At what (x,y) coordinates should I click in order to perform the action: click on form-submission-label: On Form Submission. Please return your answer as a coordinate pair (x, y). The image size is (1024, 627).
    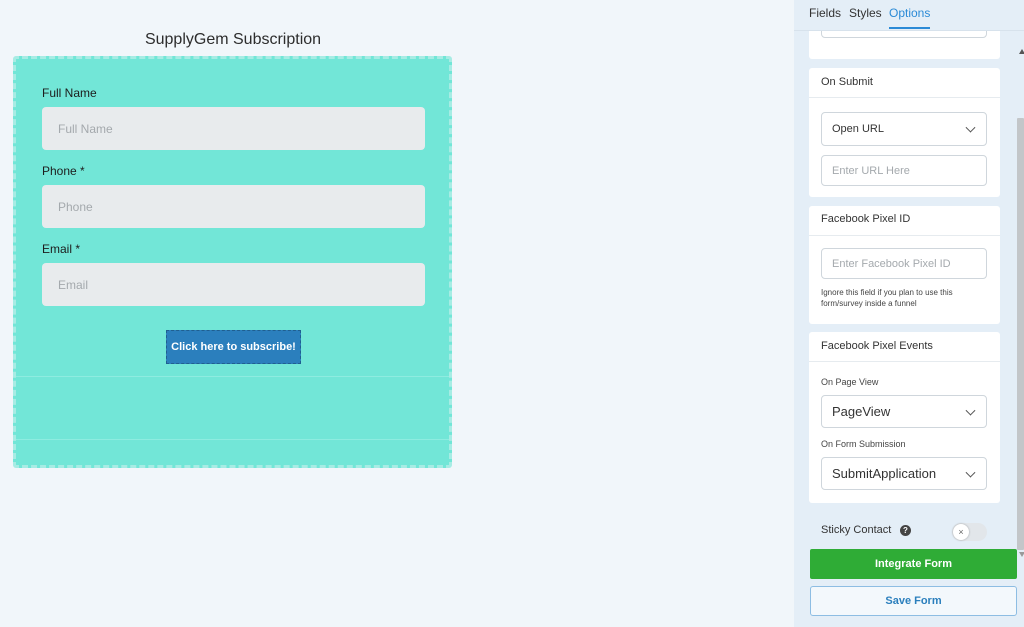
    Looking at the image, I should click on (863, 444).